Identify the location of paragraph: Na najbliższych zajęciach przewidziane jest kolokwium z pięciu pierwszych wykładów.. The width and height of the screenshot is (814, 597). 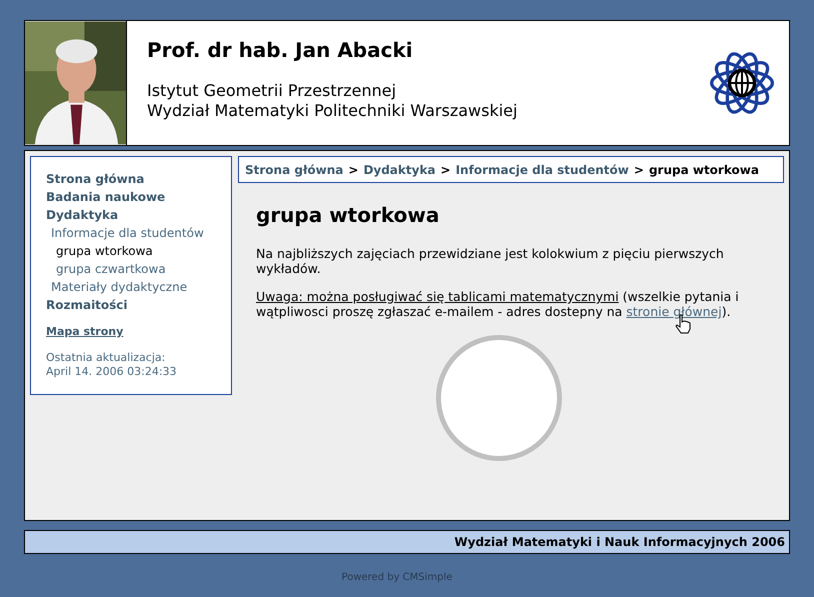
(490, 261).